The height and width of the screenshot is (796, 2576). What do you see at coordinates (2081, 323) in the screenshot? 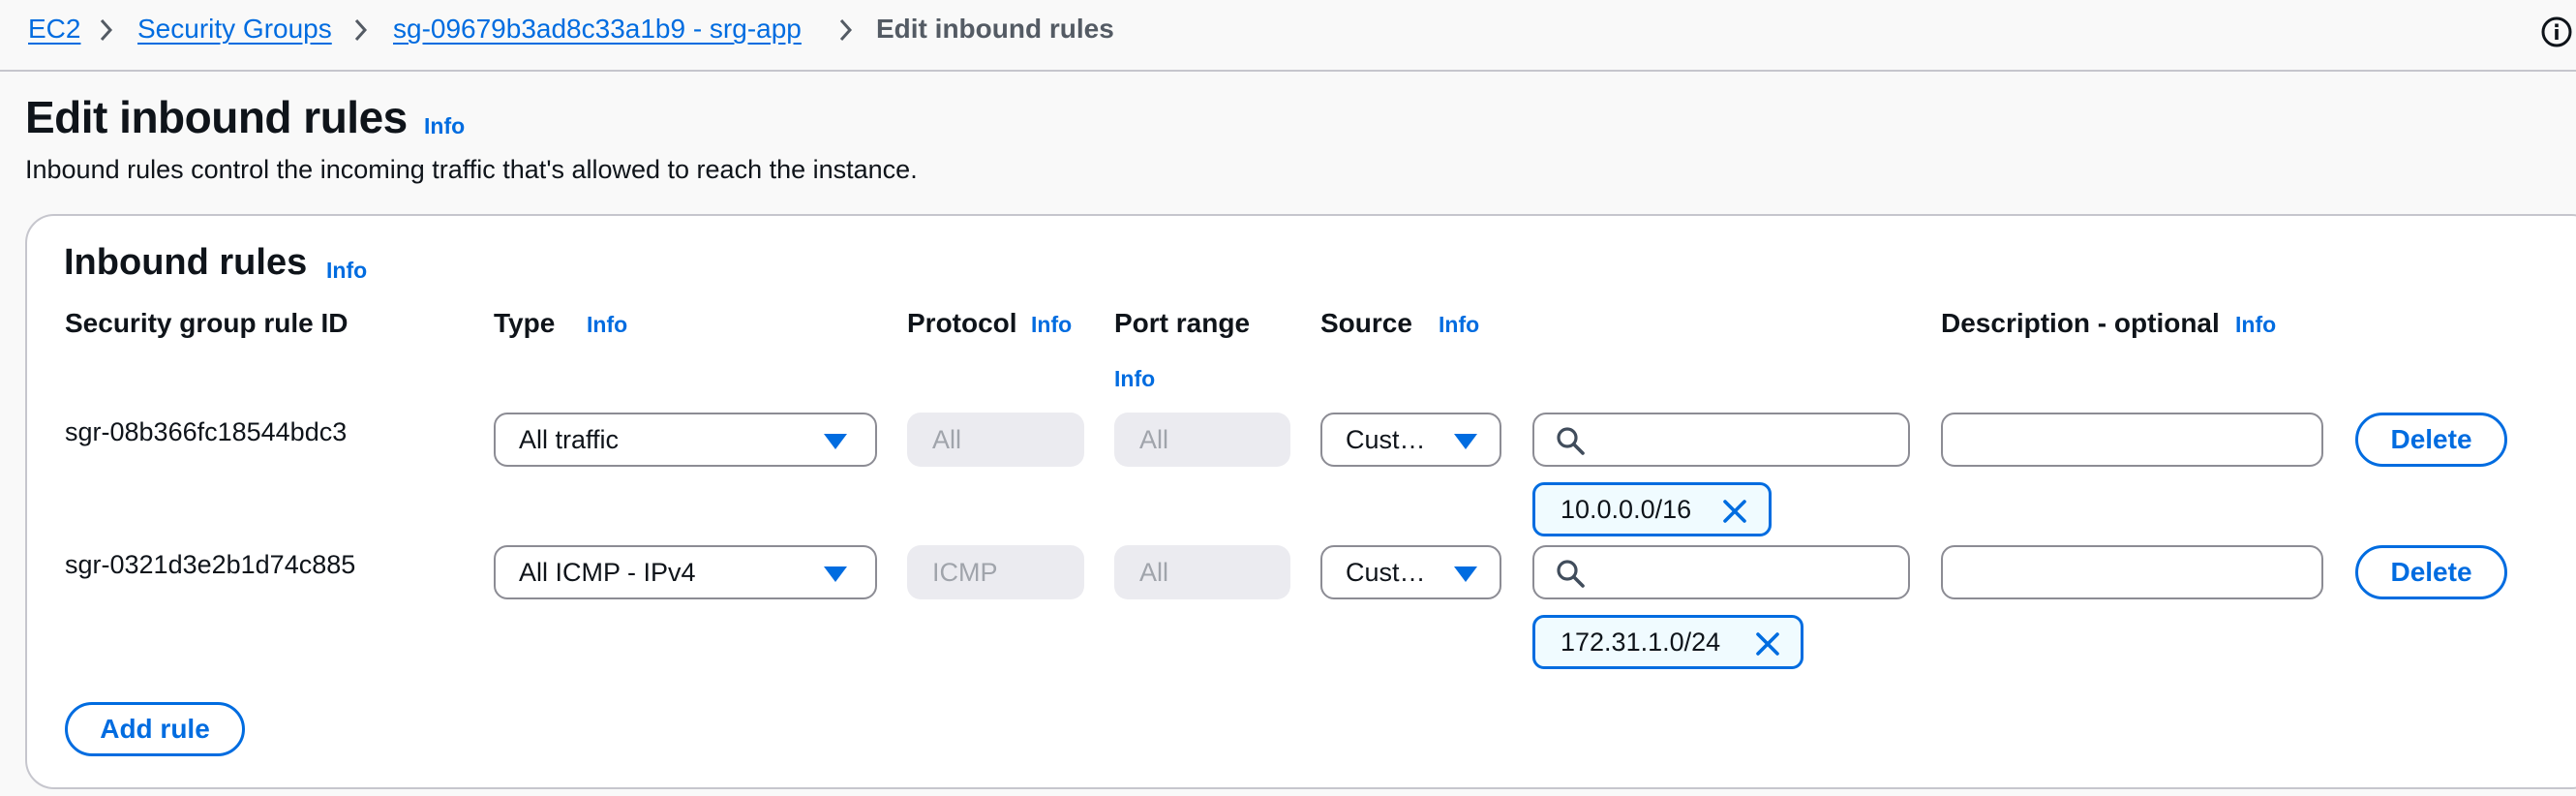
I see `column-header-description: Description - optional` at bounding box center [2081, 323].